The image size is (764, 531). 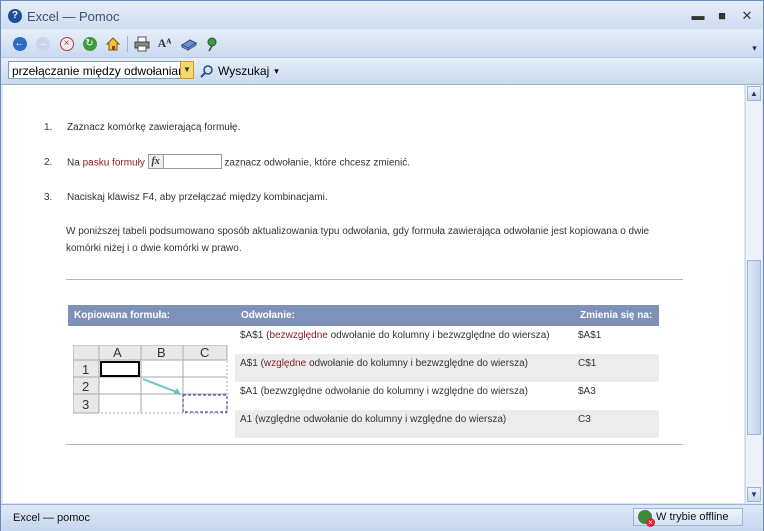 I want to click on column-header-c: C, so click(x=205, y=352).